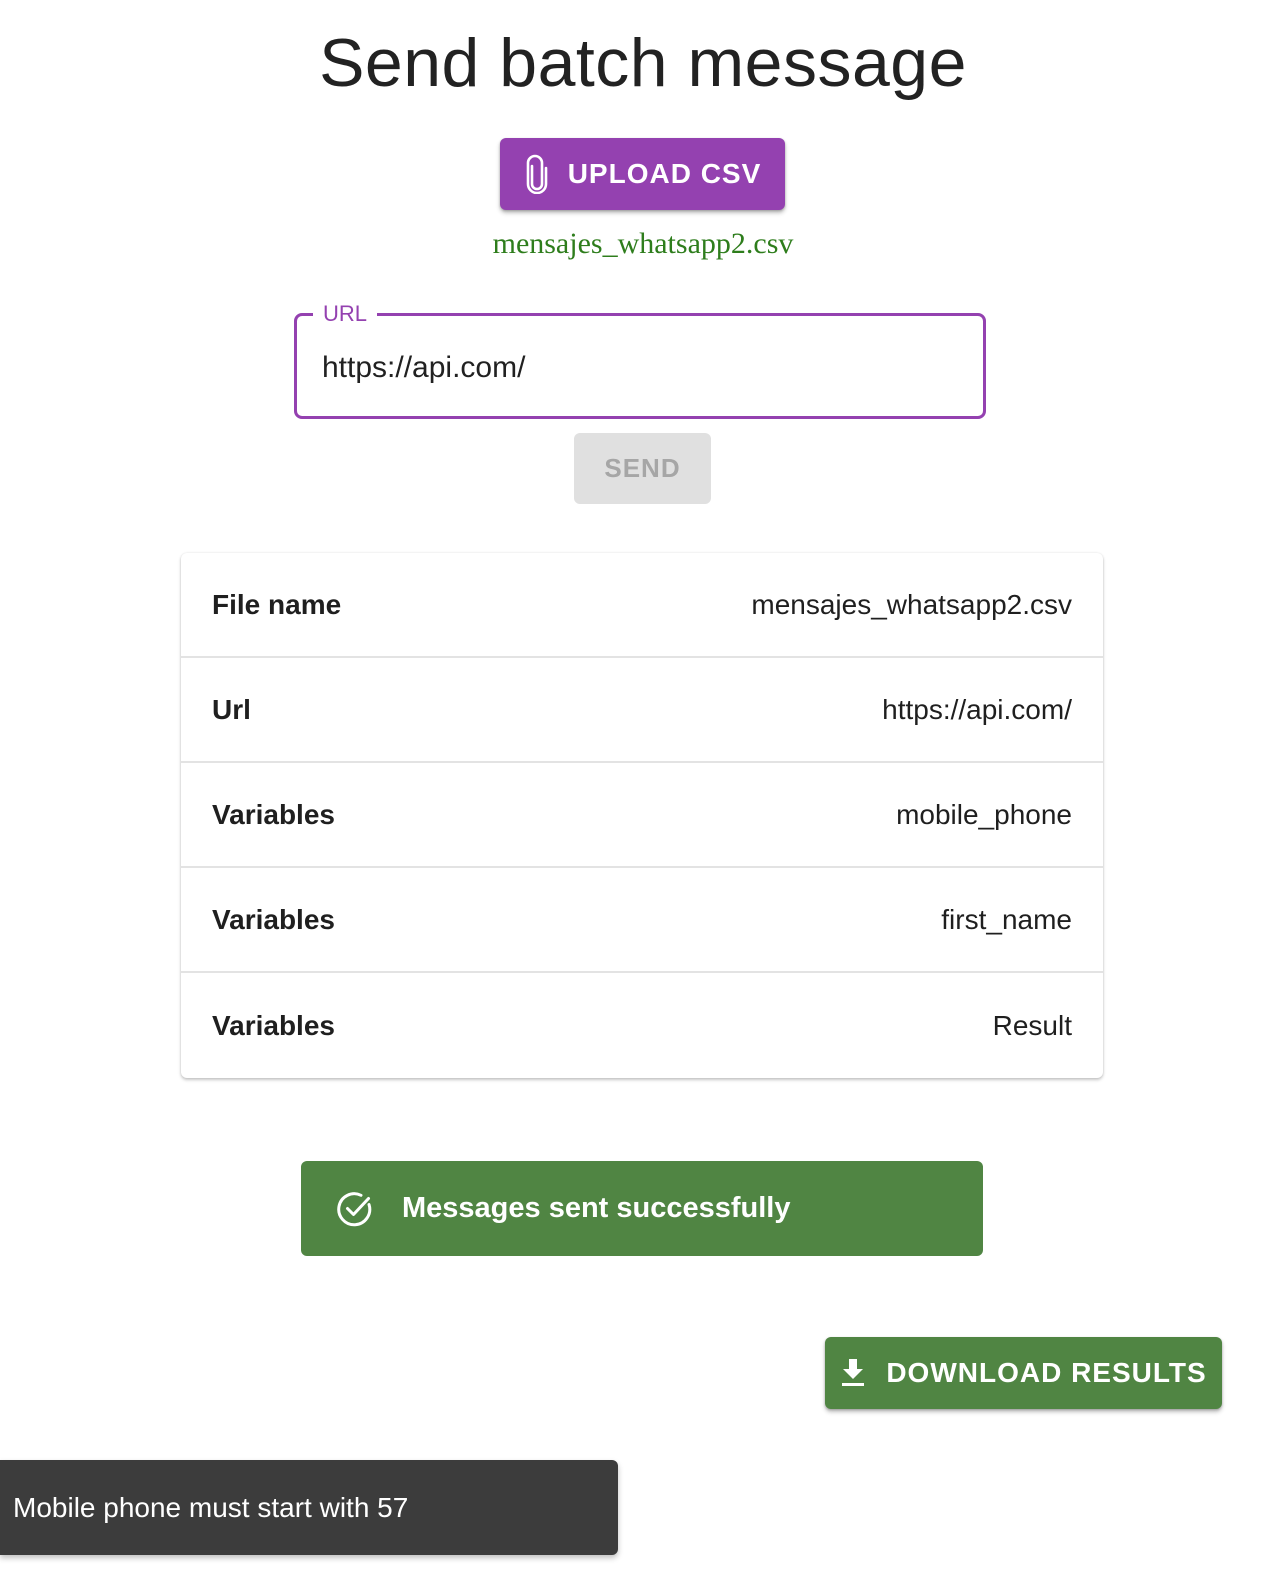 The image size is (1286, 1572). I want to click on send-button: SEND, so click(642, 468).